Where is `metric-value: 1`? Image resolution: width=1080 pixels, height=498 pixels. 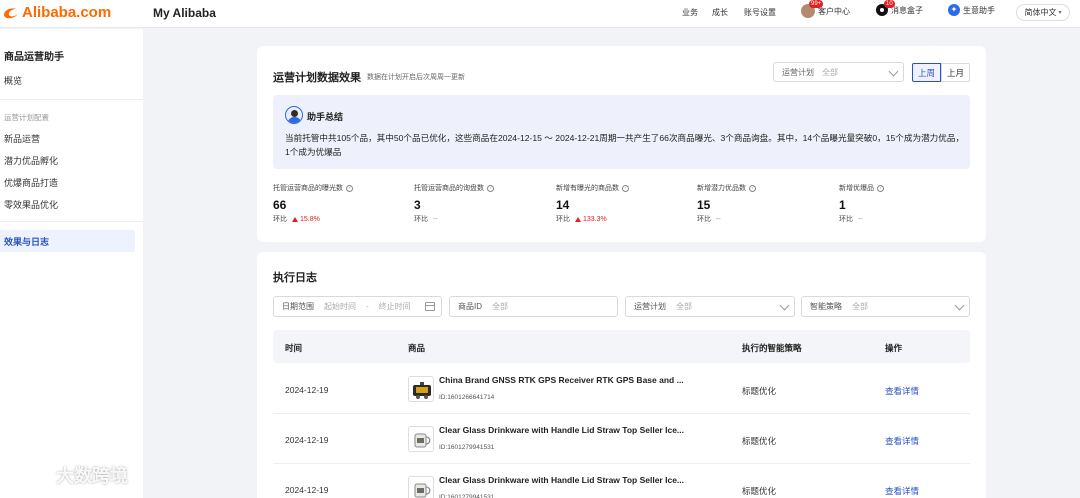 metric-value: 1 is located at coordinates (842, 205).